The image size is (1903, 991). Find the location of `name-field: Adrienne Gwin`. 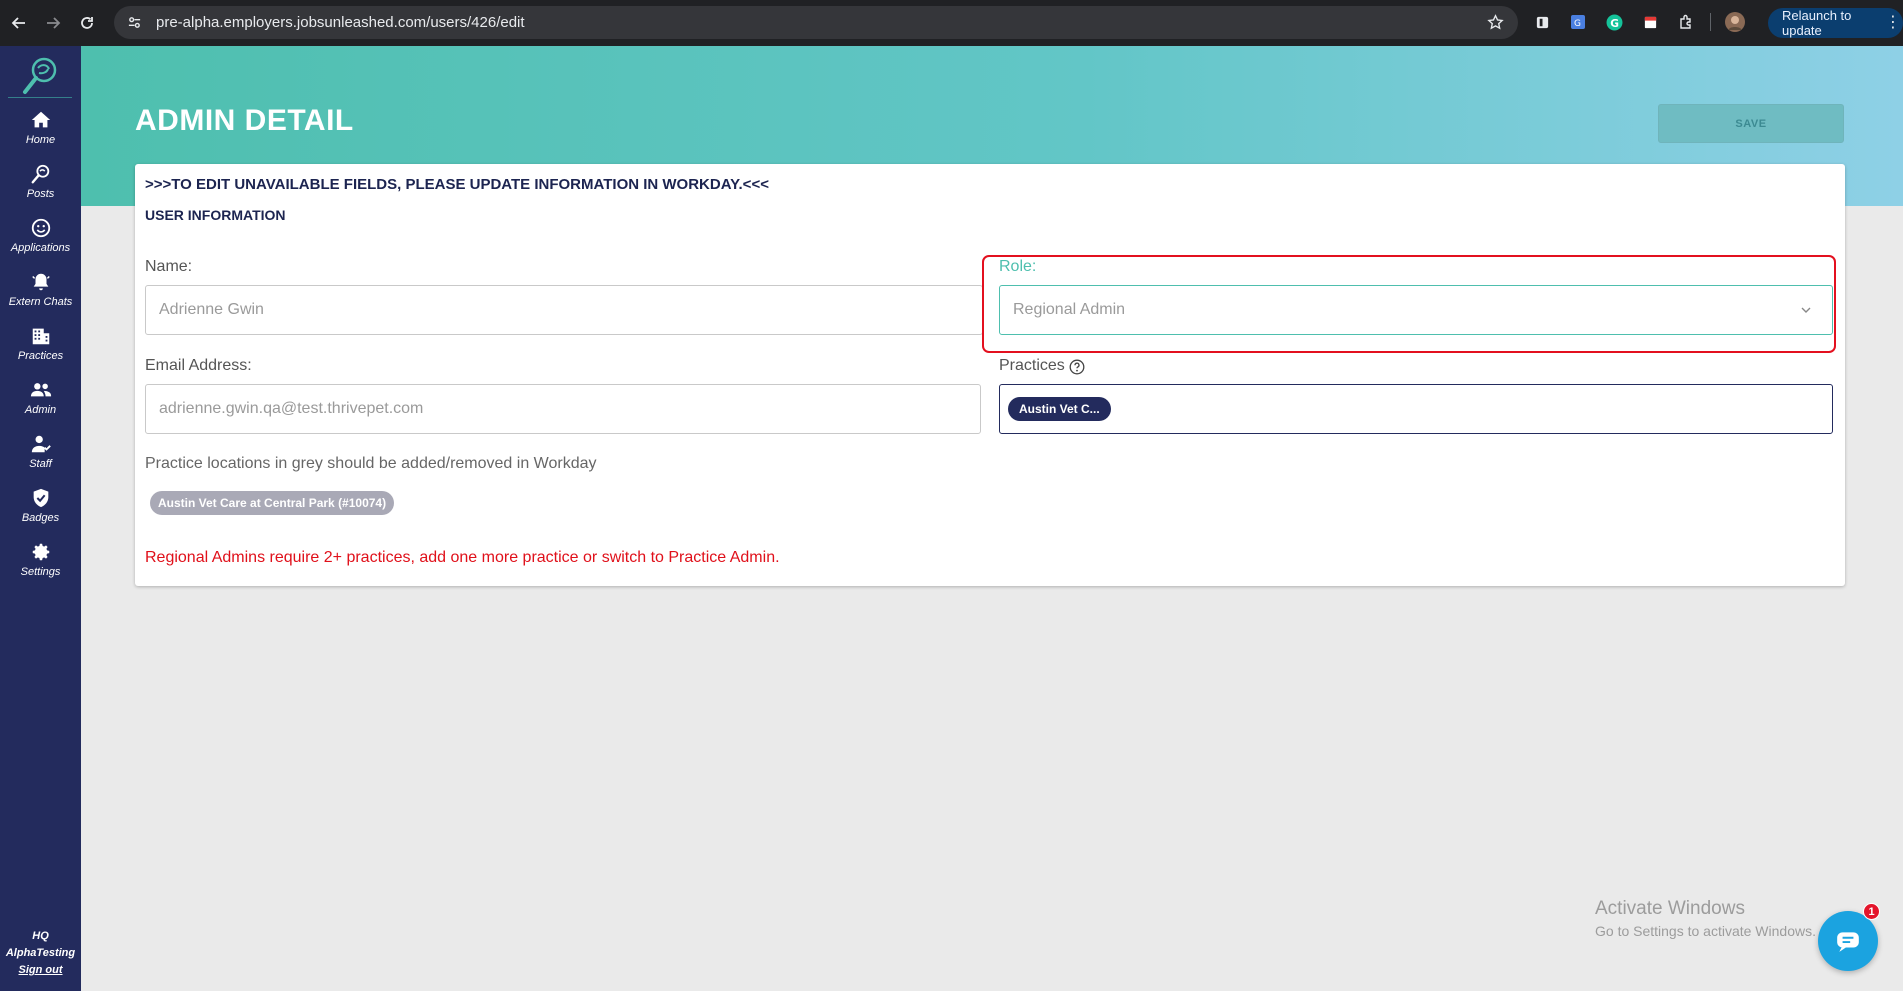

name-field: Adrienne Gwin is located at coordinates (564, 310).